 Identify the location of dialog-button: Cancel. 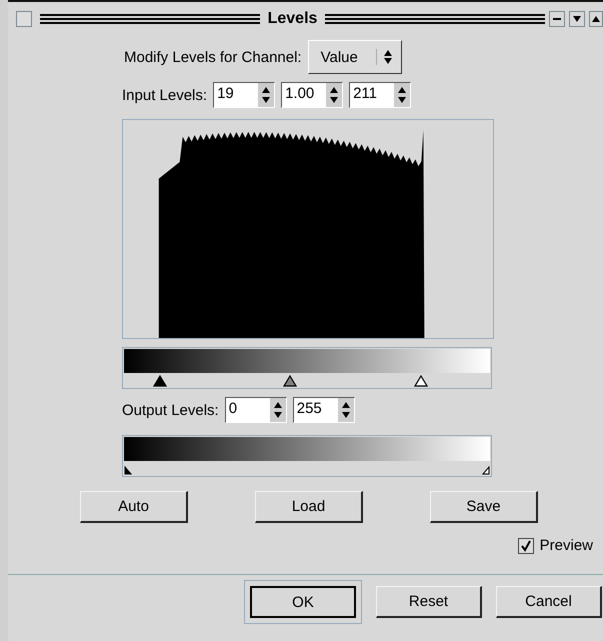
(549, 602).